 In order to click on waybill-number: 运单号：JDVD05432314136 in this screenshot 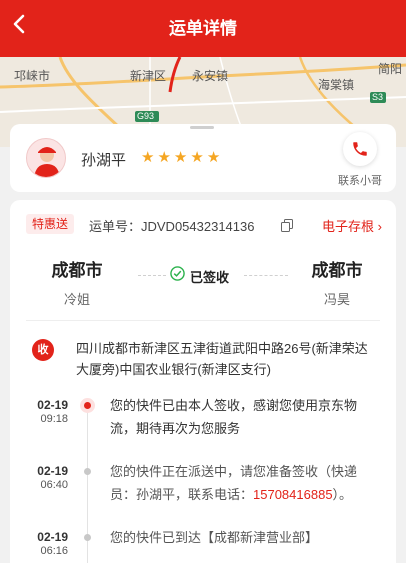, I will do `click(172, 226)`.